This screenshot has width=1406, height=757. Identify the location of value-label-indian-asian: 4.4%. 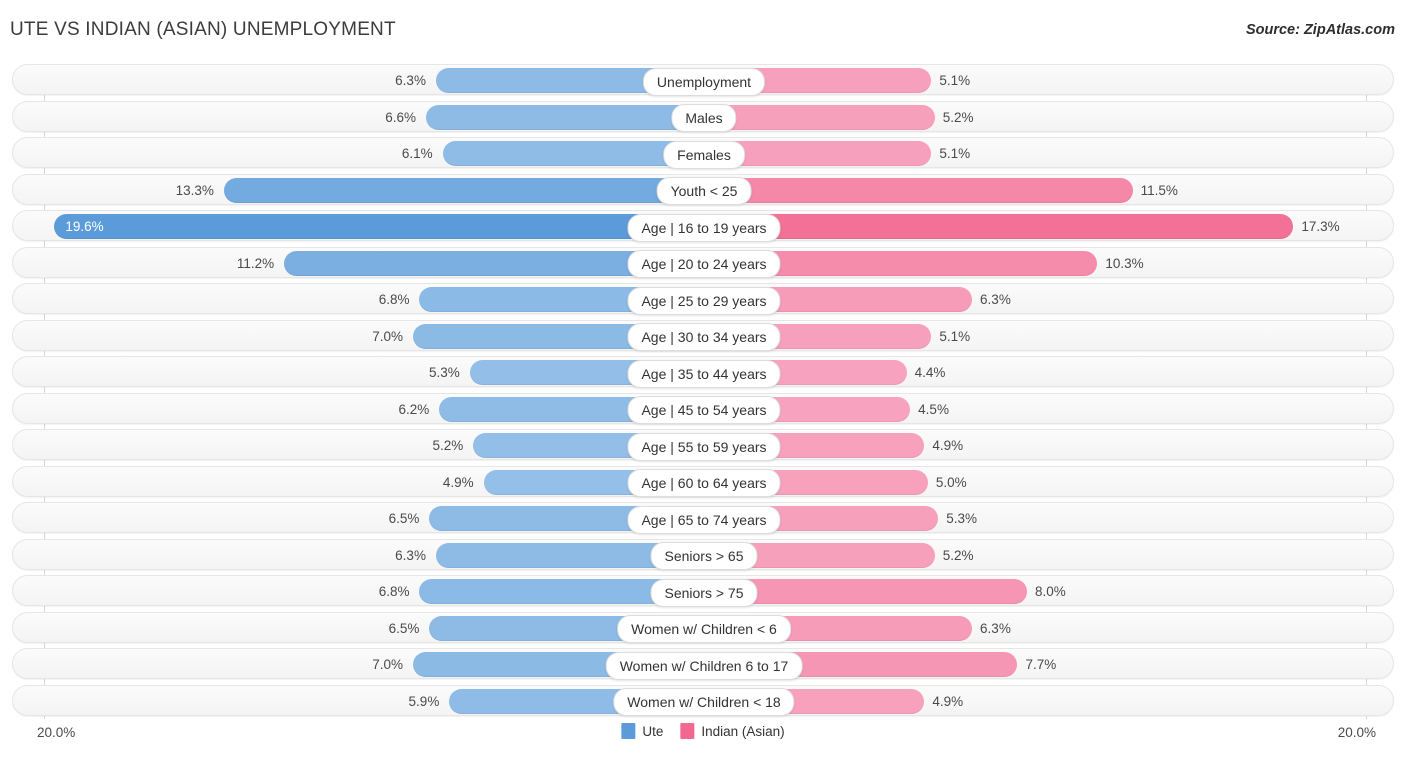
(930, 372).